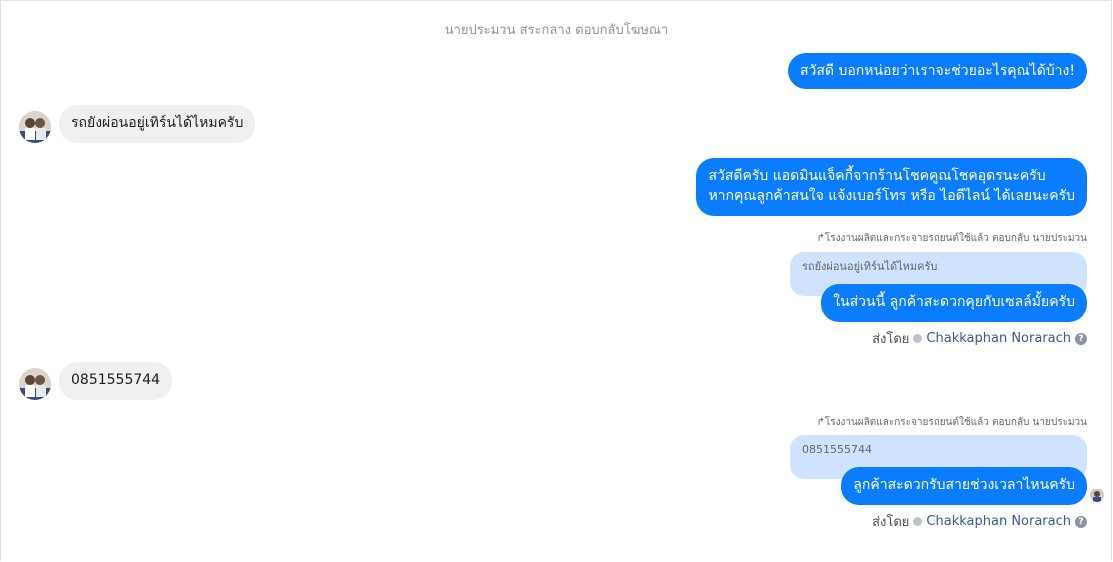 The image size is (1113, 562). I want to click on outgoing-reply-message: ในส่วนนี้ ลูกค้าสะดวกคุยกับเซลล์มั้ยครับ, so click(954, 303).